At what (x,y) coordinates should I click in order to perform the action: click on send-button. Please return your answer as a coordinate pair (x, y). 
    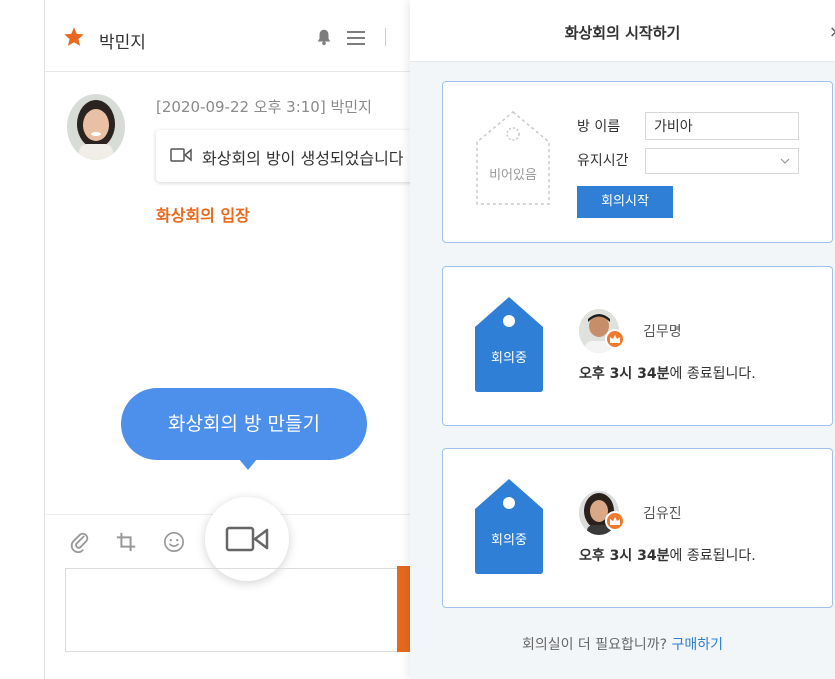
    Looking at the image, I should click on (403, 609).